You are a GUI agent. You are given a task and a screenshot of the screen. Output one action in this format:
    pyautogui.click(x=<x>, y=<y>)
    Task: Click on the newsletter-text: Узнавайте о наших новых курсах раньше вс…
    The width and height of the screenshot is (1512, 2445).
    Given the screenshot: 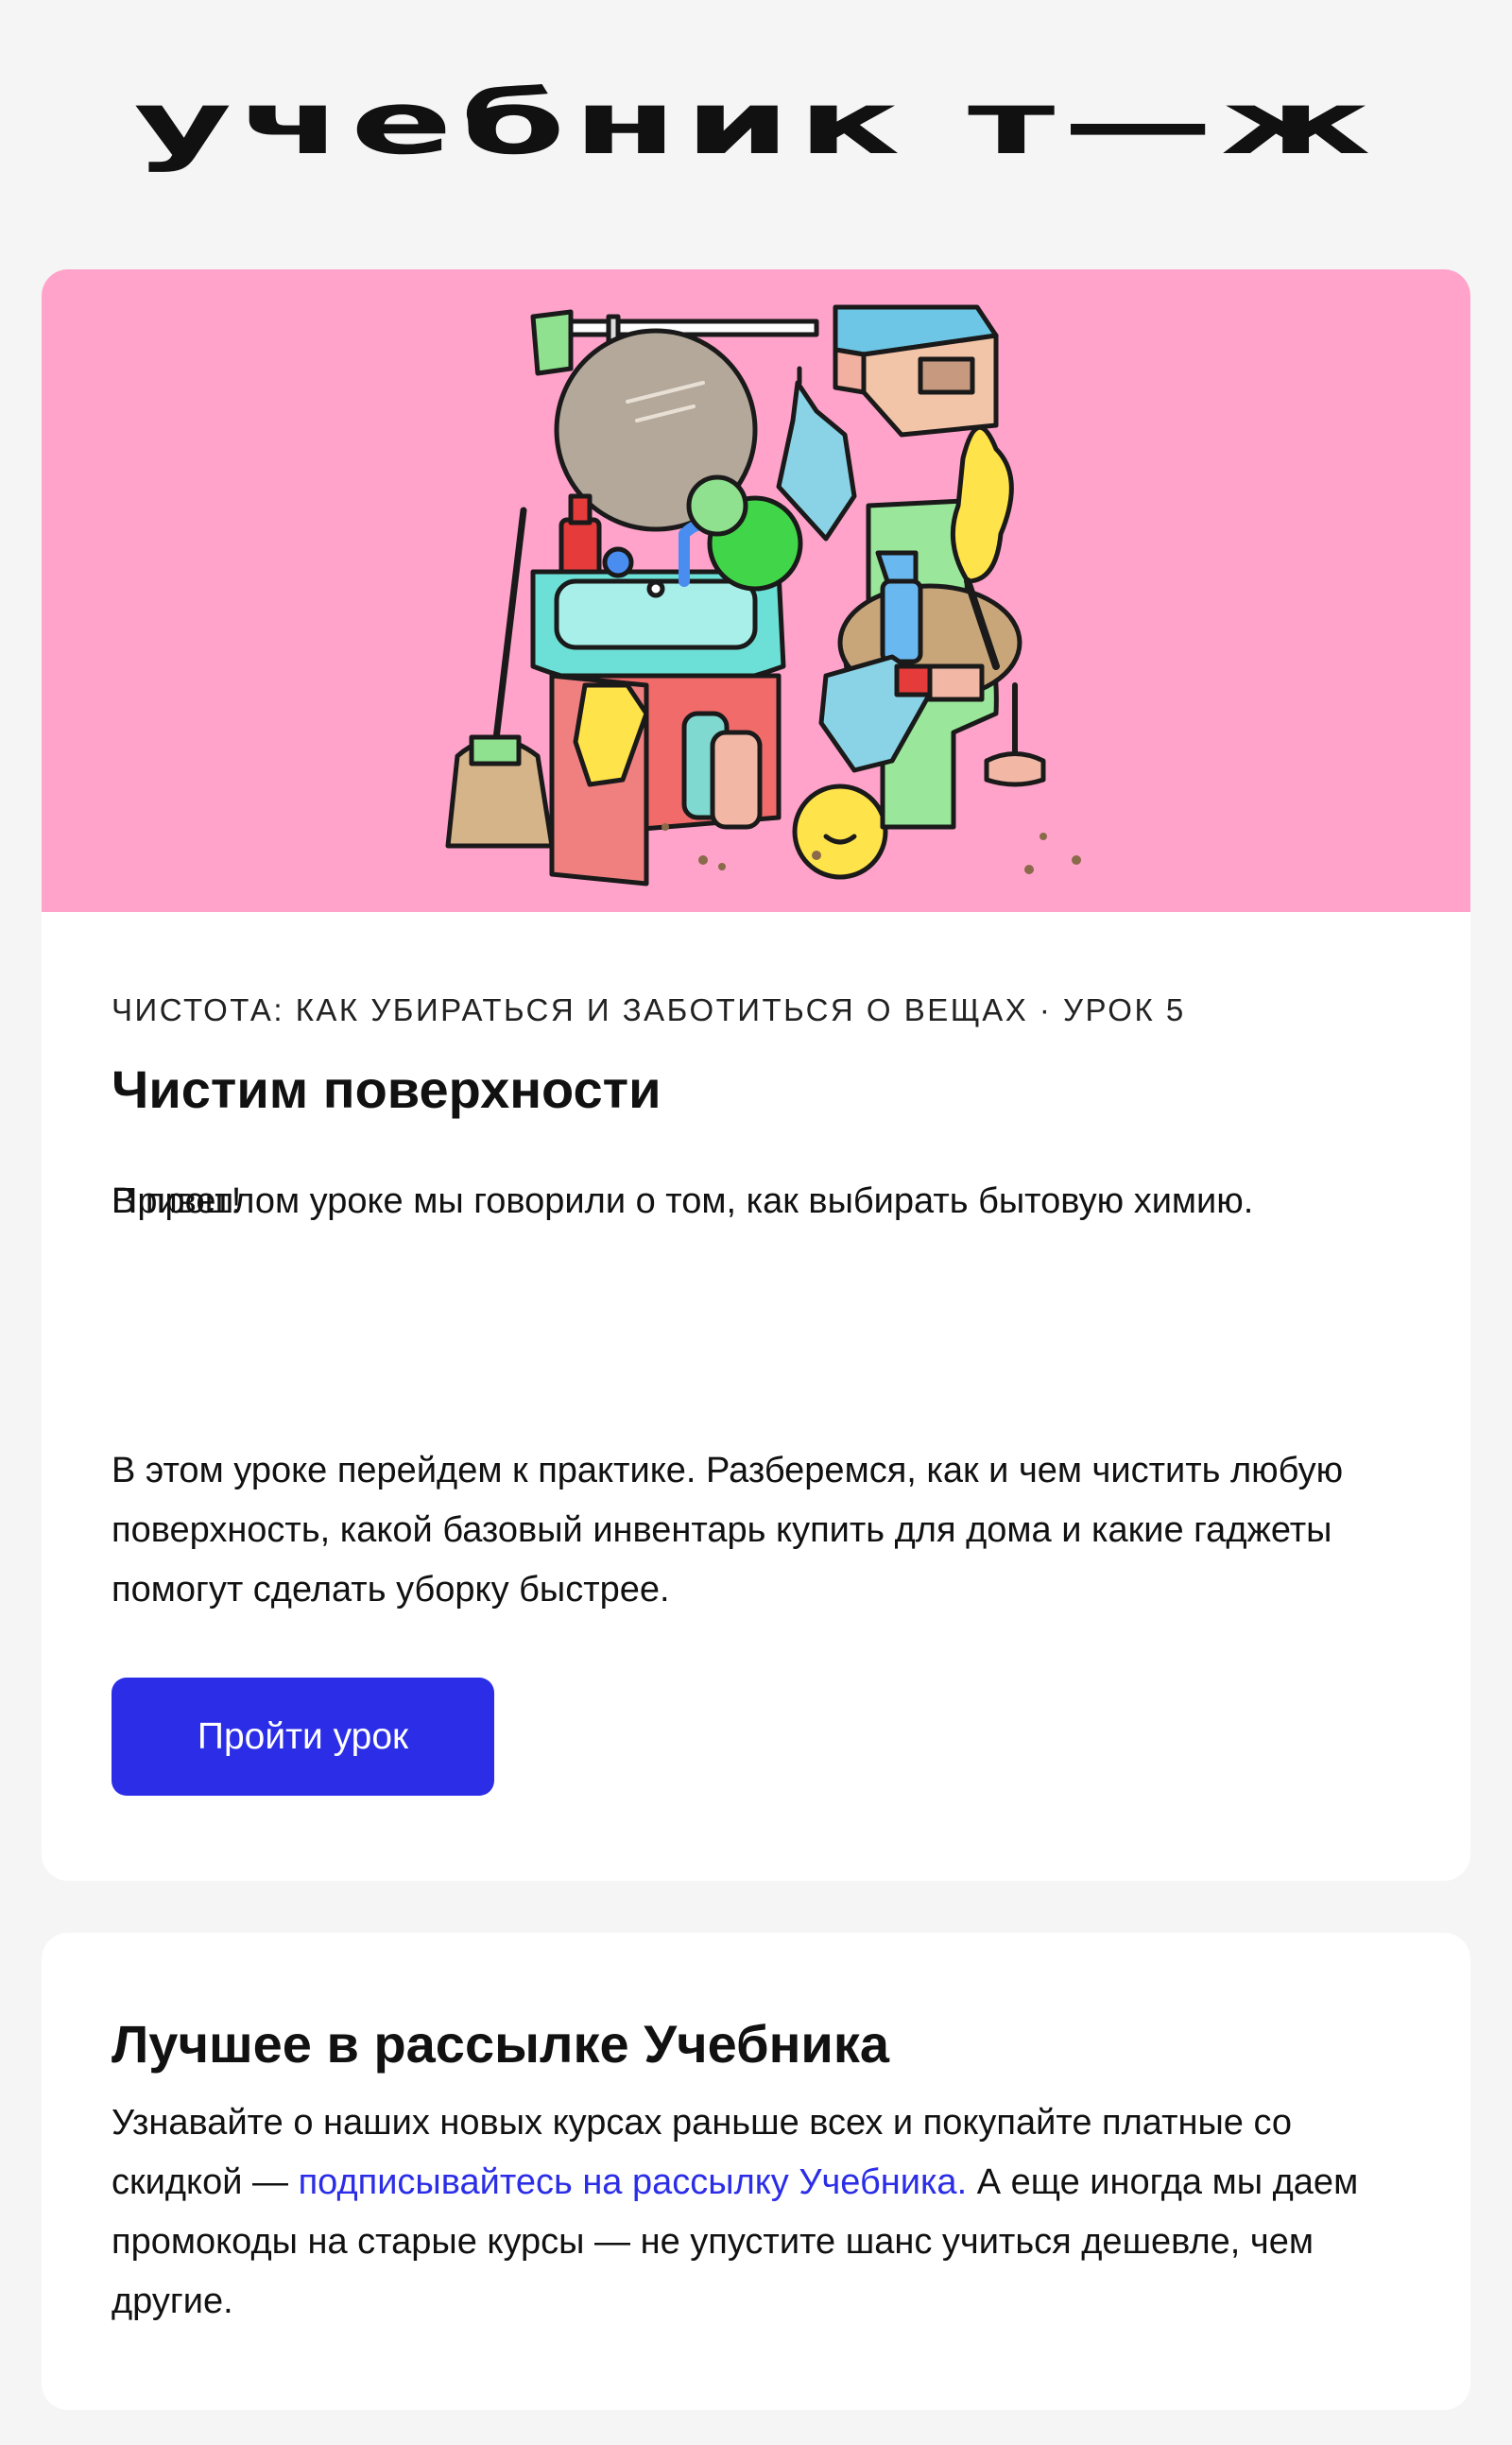 What is the action you would take?
    pyautogui.click(x=754, y=2212)
    